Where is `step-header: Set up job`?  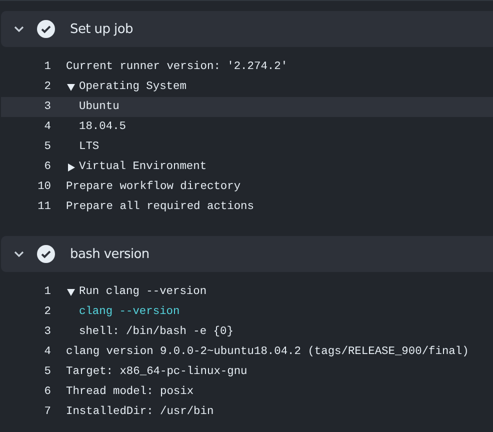 step-header: Set up job is located at coordinates (247, 29).